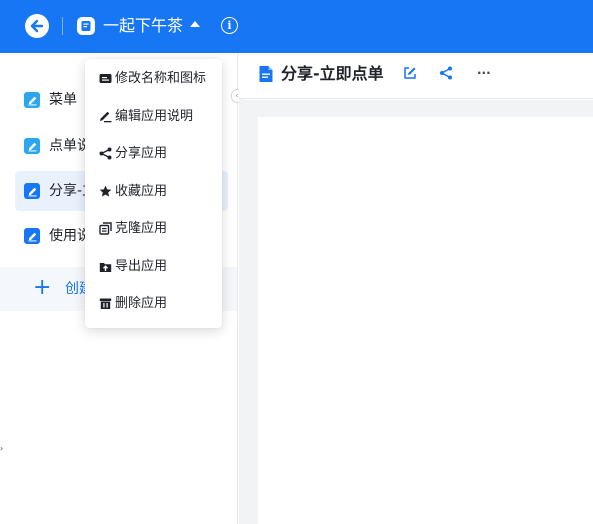 The image size is (593, 524). I want to click on rename-card-icon, so click(105, 78).